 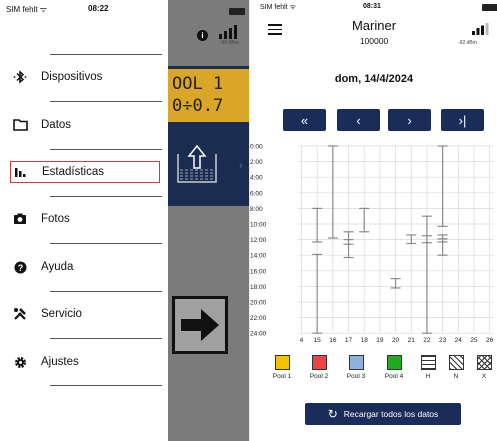 What do you see at coordinates (333, 340) in the screenshot?
I see `x-tick-label: 16` at bounding box center [333, 340].